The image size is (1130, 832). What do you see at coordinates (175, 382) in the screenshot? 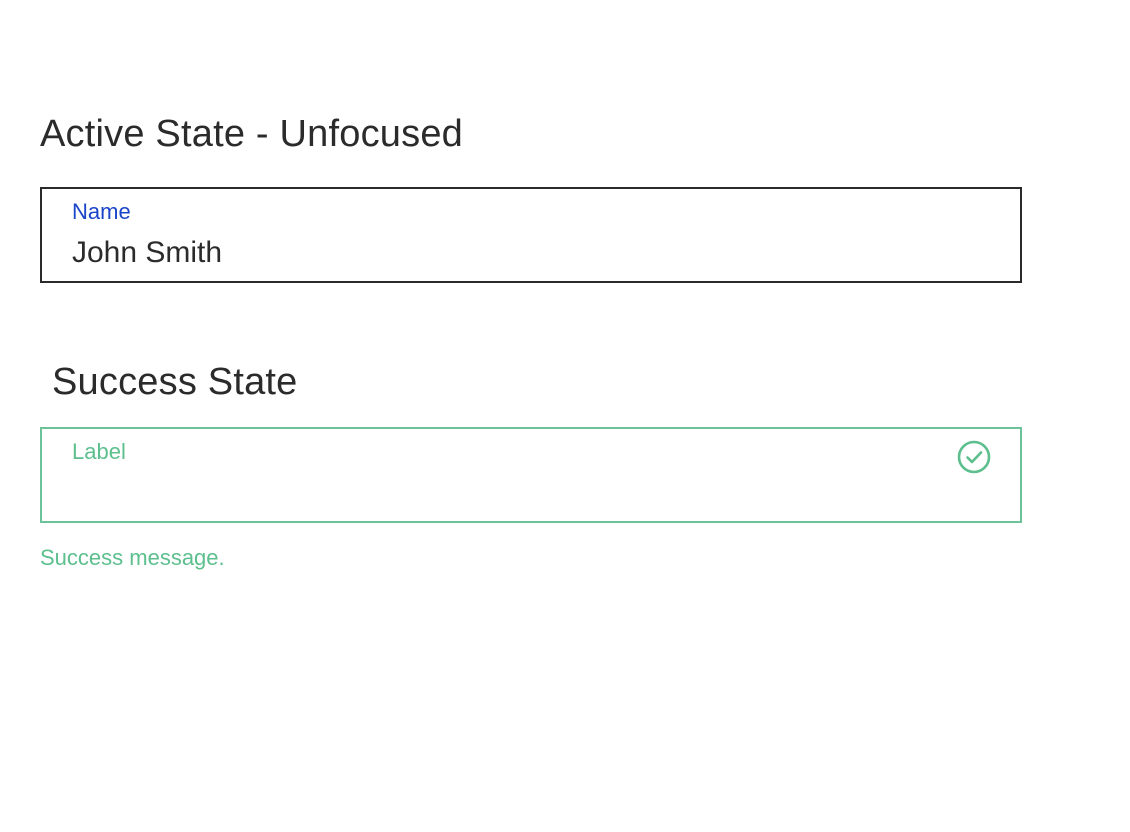
I see `section-title-success: Success State` at bounding box center [175, 382].